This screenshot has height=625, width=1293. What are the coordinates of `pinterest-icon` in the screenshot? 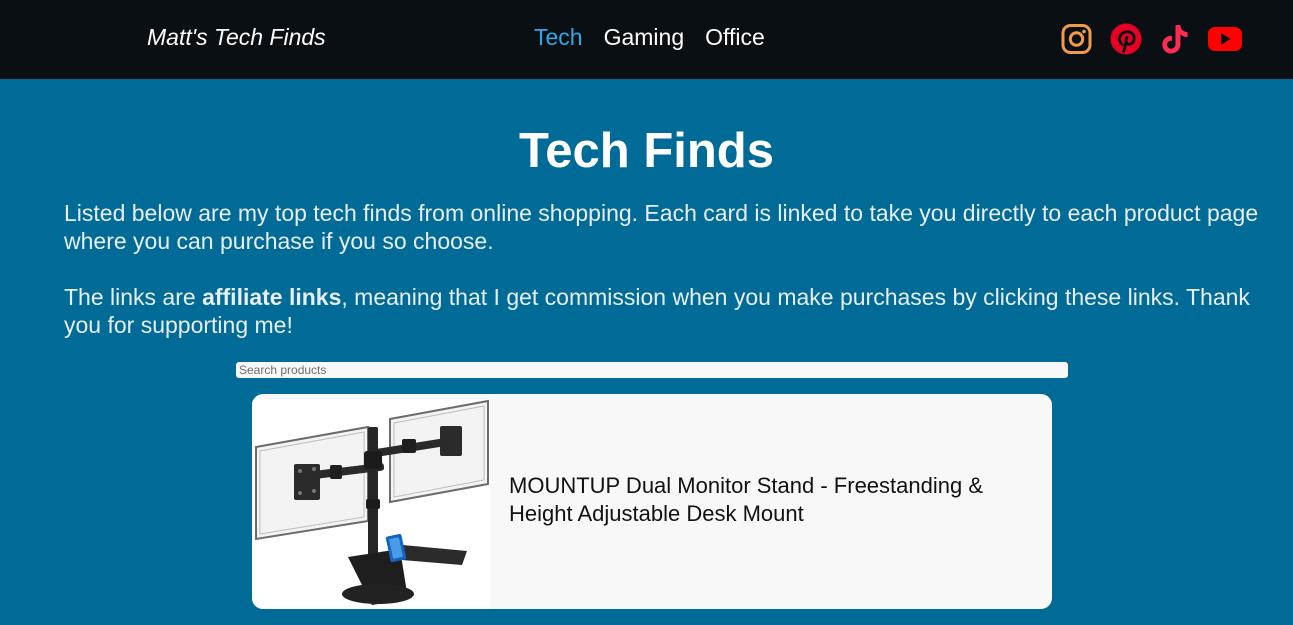 It's located at (1126, 39).